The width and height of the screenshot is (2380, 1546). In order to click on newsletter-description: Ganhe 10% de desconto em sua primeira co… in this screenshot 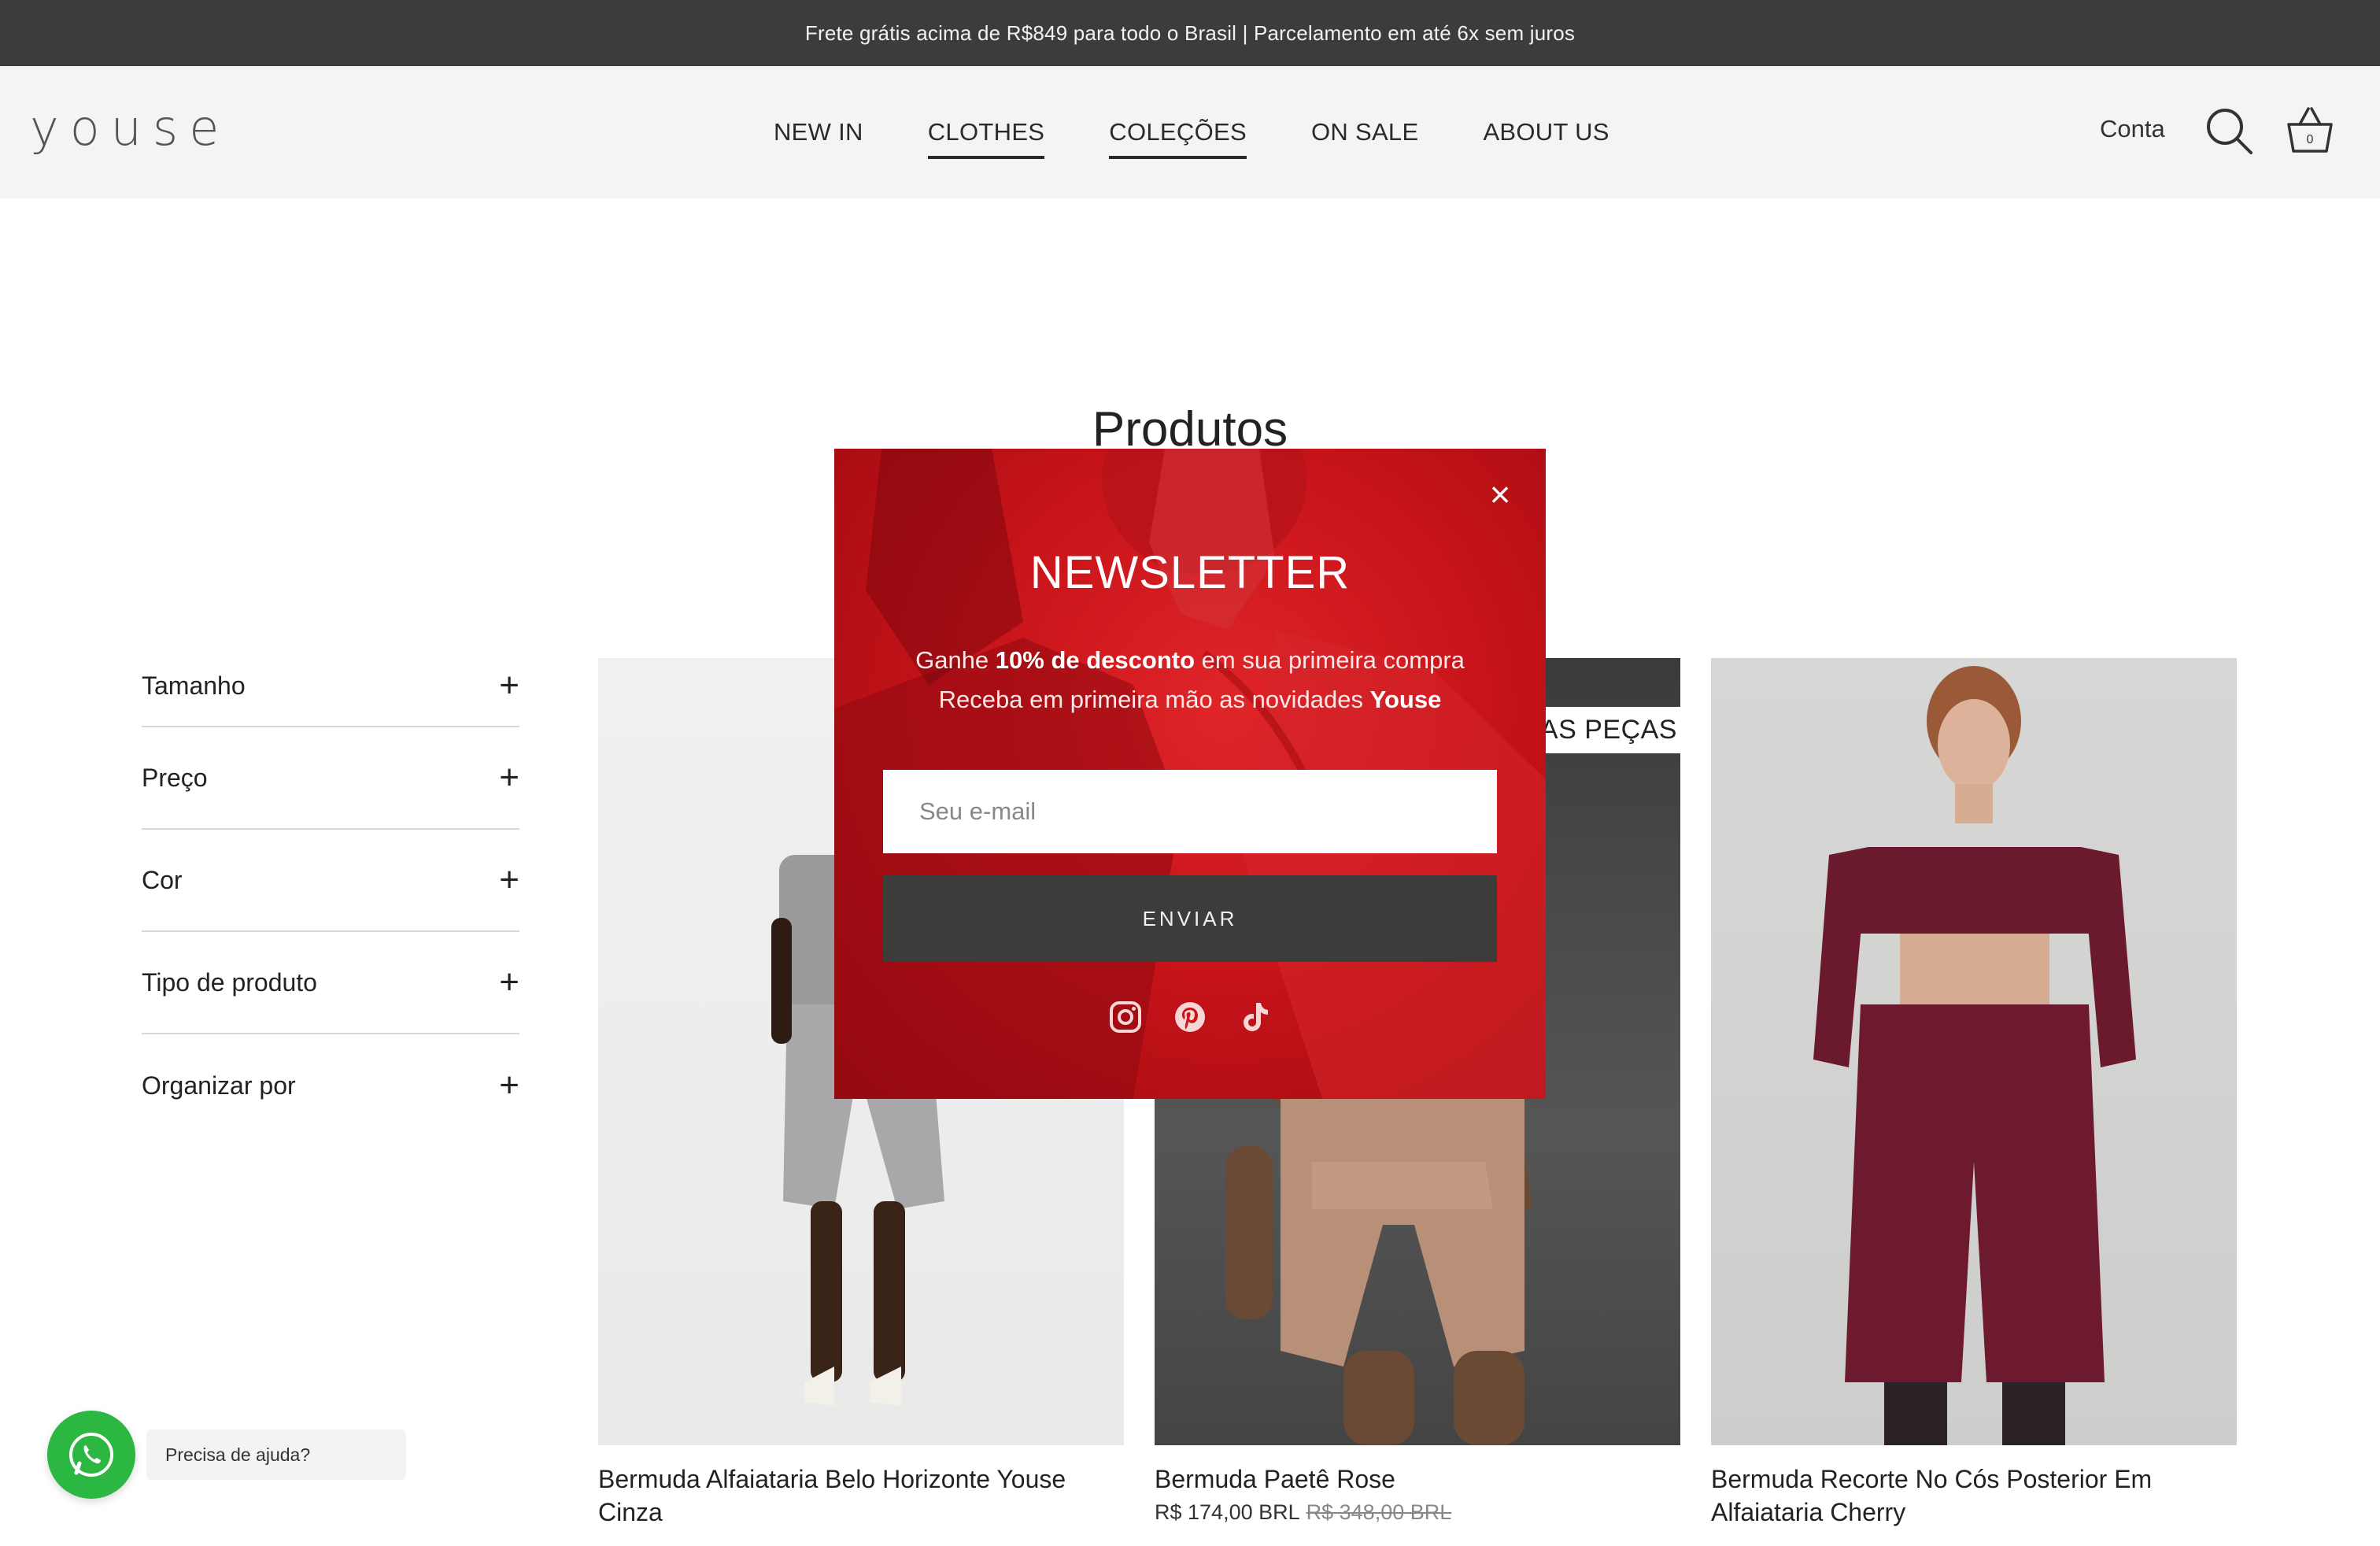, I will do `click(1190, 680)`.